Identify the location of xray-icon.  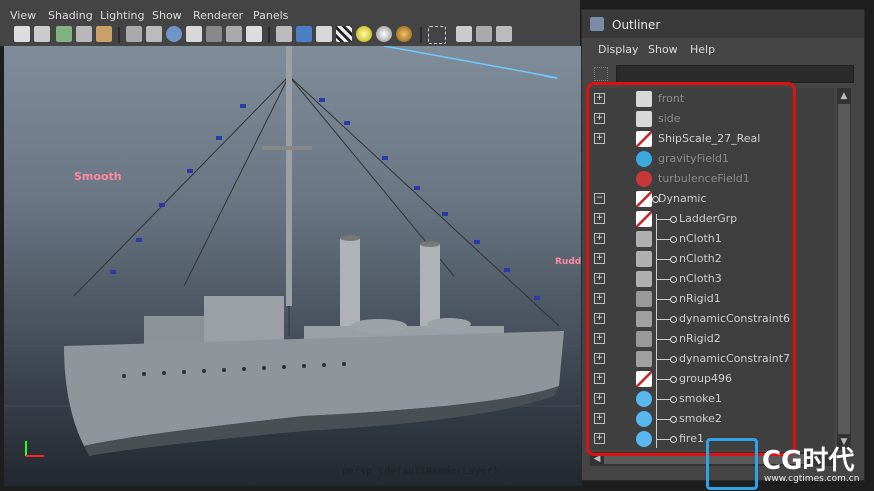
(484, 34).